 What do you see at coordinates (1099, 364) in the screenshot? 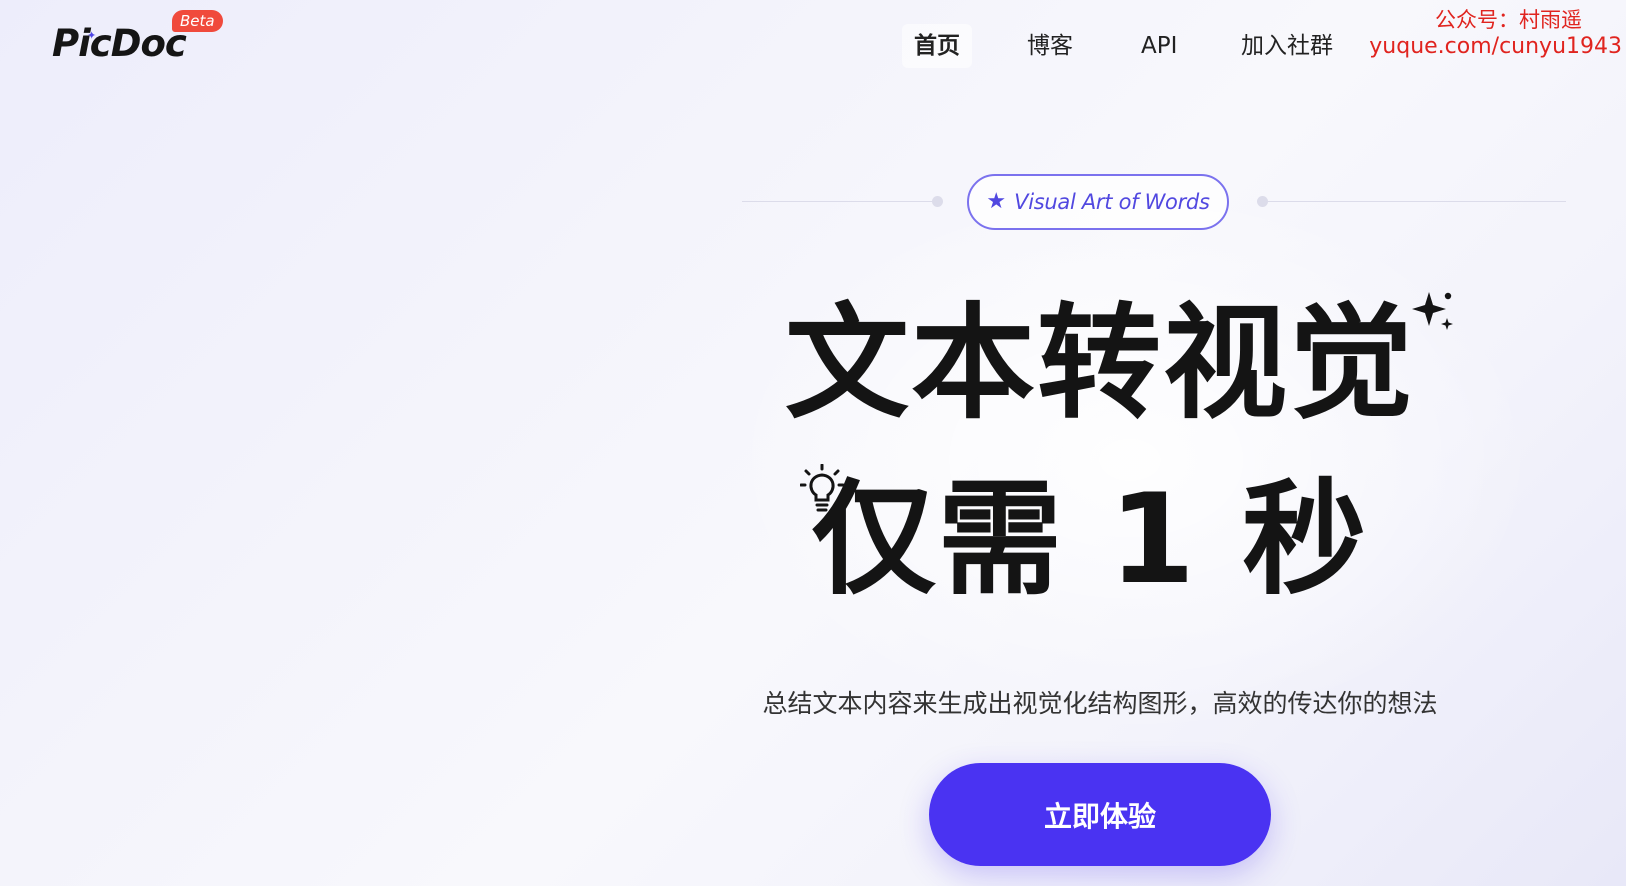
I see `headline-line1: 文本转视觉` at bounding box center [1099, 364].